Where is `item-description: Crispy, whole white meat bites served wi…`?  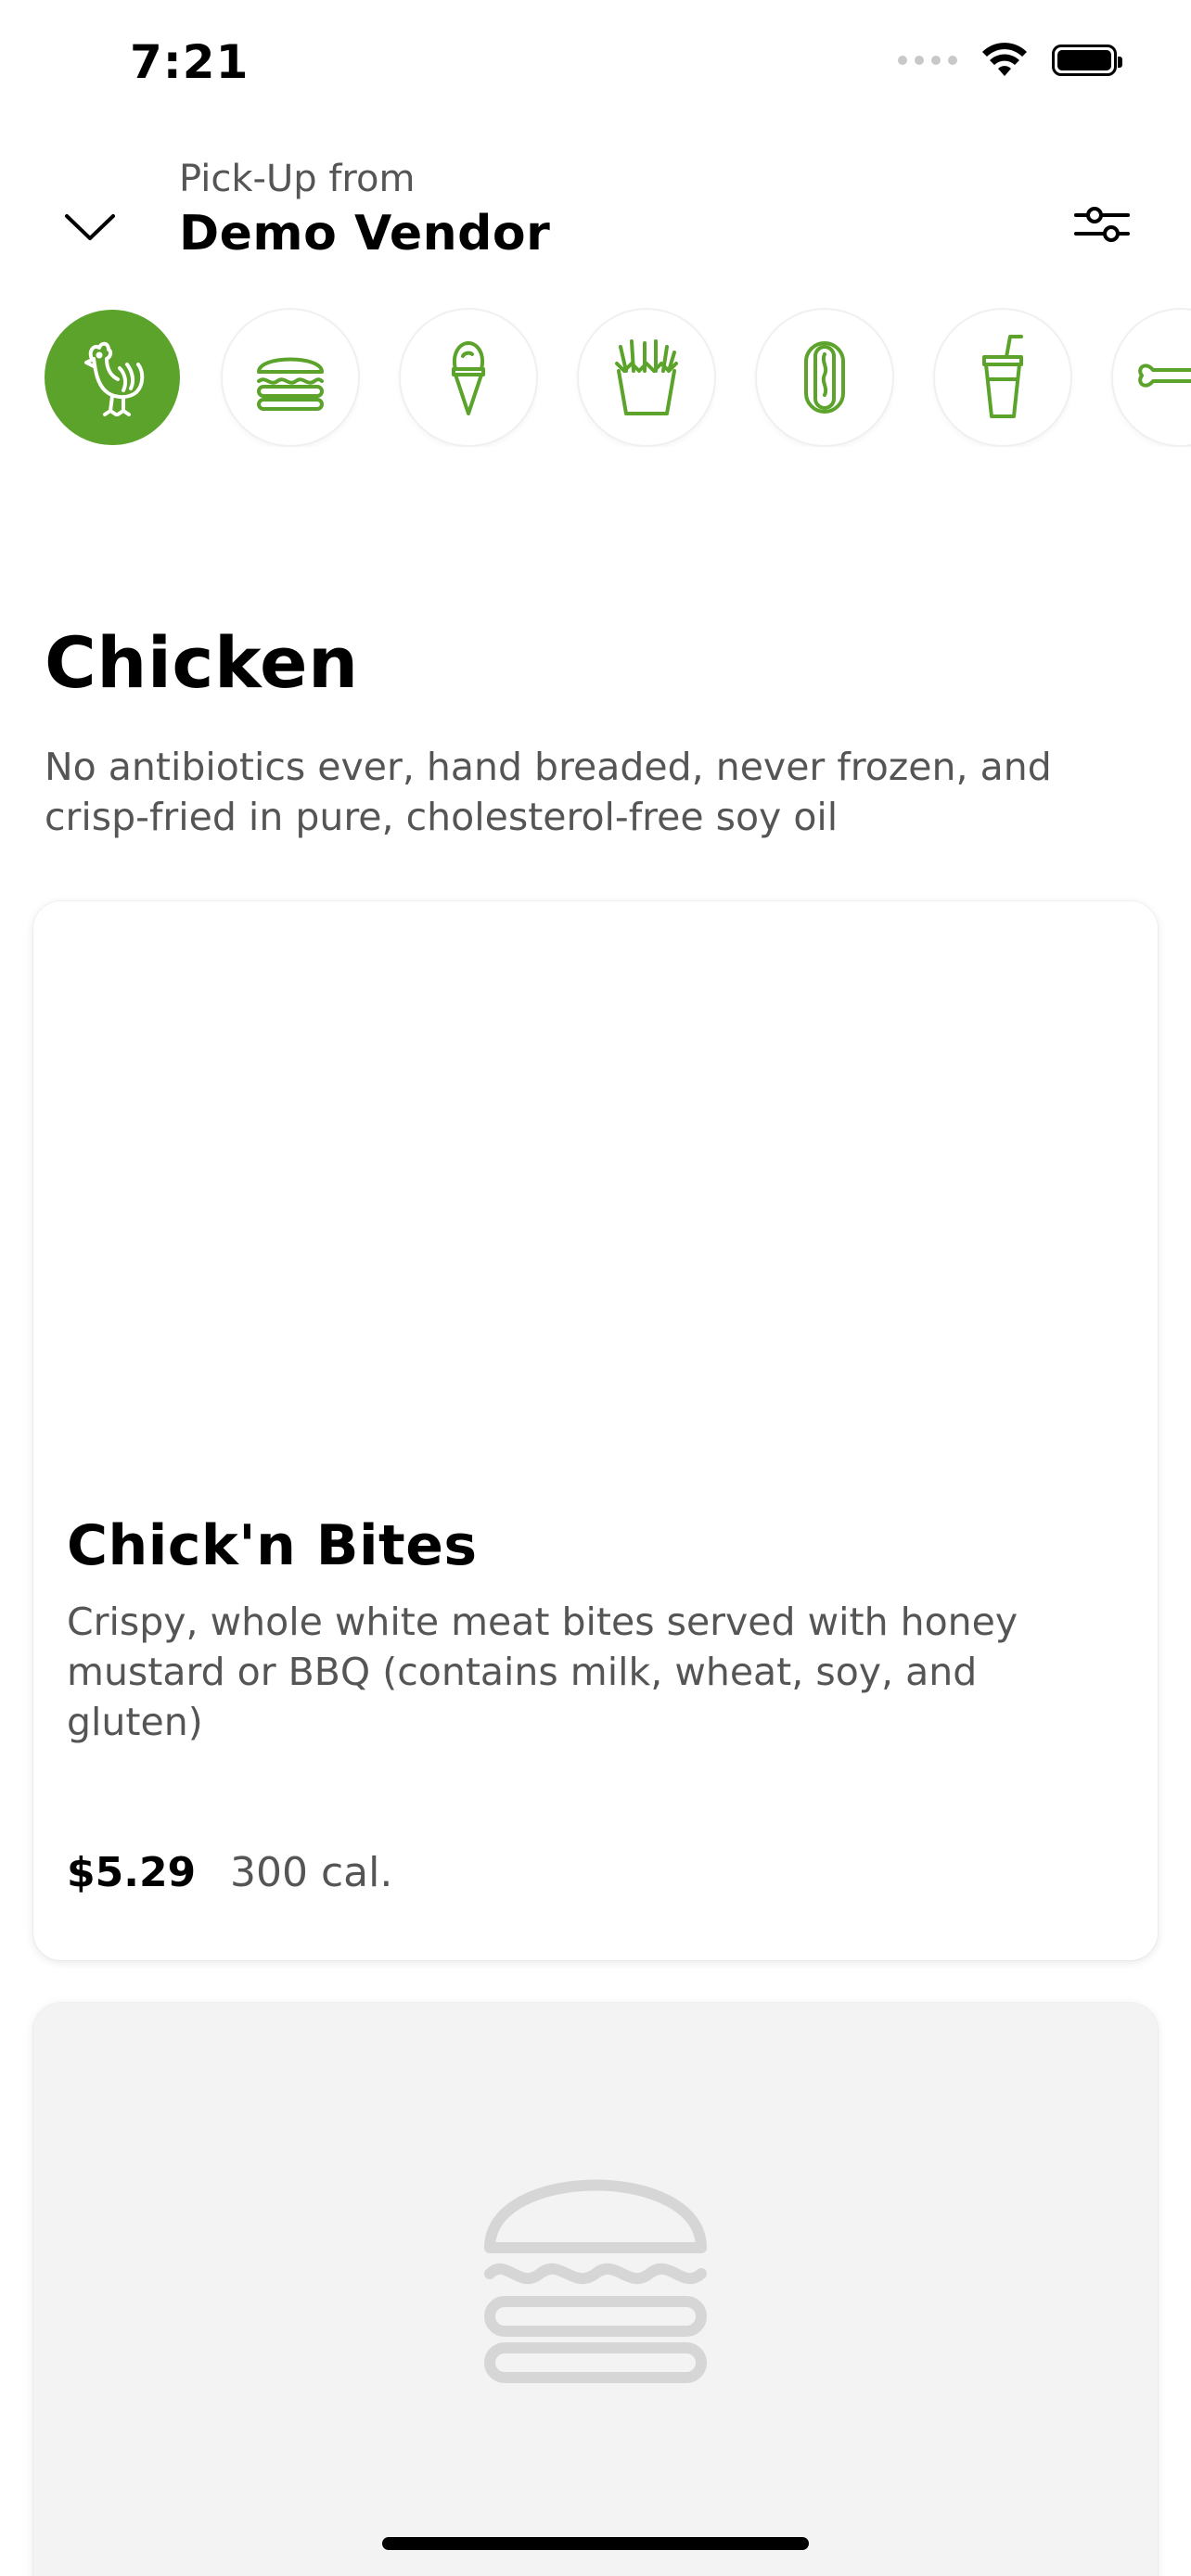 item-description: Crispy, whole white meat bites served wi… is located at coordinates (542, 1672).